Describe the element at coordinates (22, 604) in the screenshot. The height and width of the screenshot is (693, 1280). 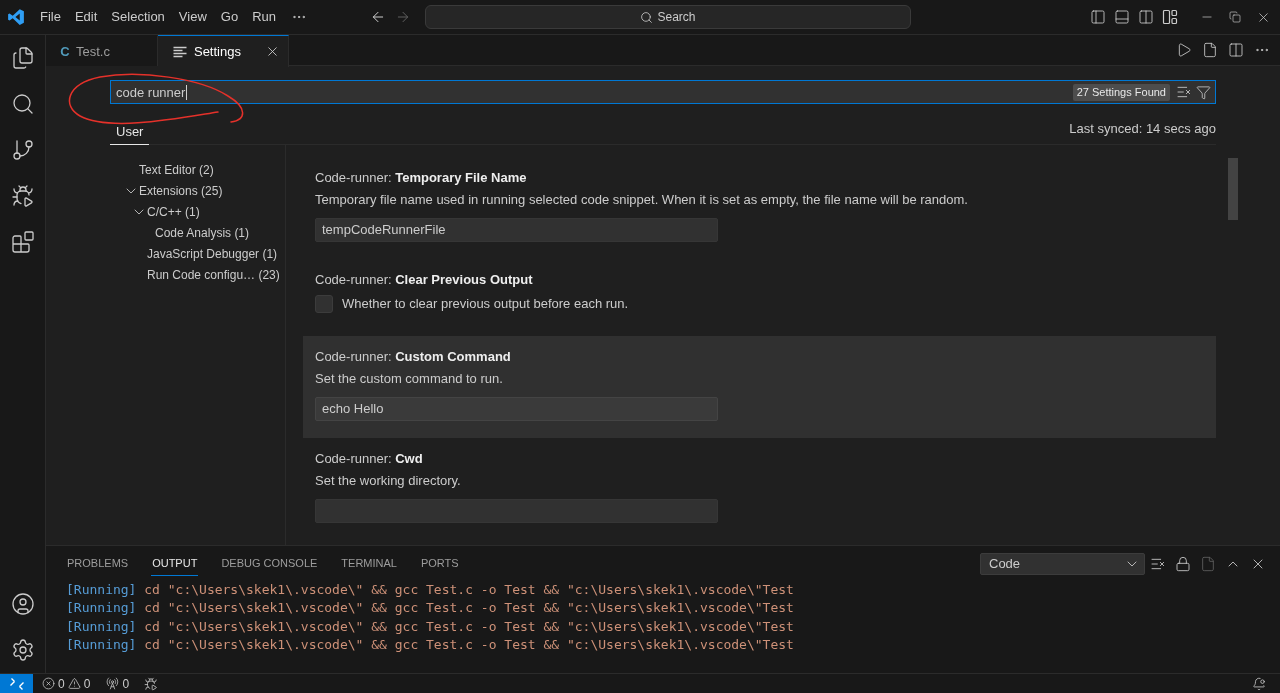
I see `account-icon` at that location.